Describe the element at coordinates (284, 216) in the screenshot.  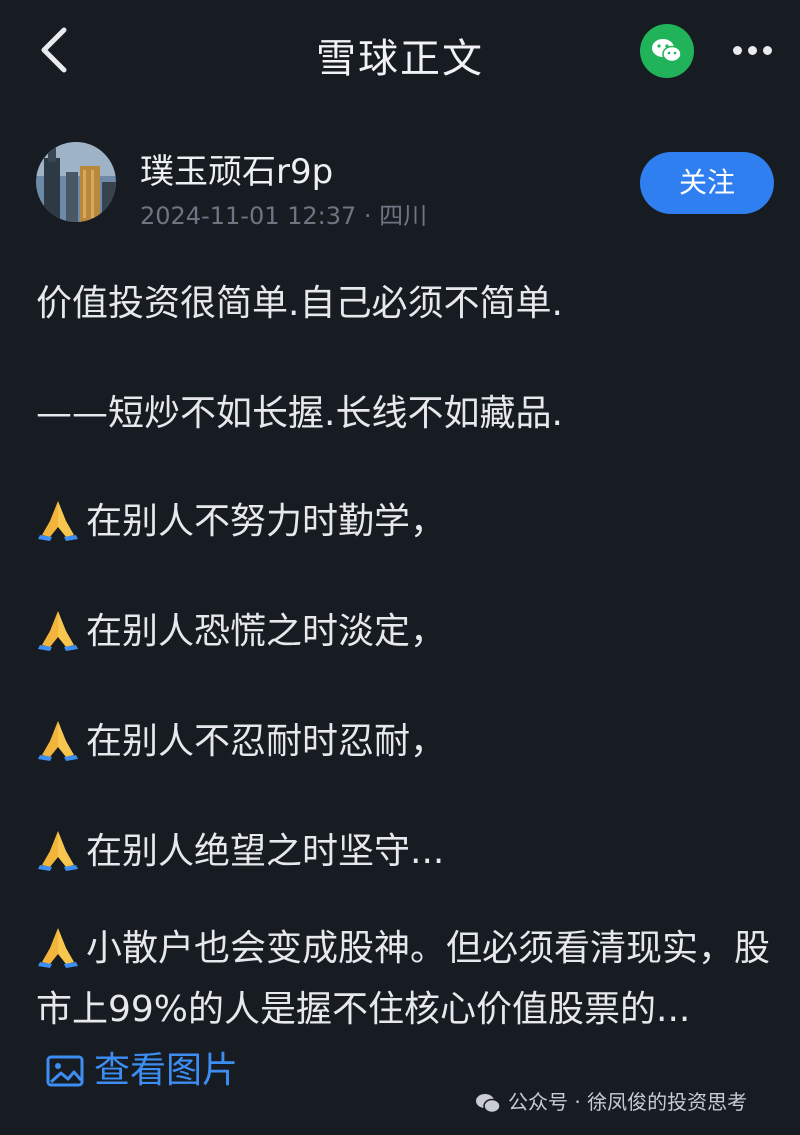
I see `post-timestamp-location: 2024-11-01 12:37 · 四川` at that location.